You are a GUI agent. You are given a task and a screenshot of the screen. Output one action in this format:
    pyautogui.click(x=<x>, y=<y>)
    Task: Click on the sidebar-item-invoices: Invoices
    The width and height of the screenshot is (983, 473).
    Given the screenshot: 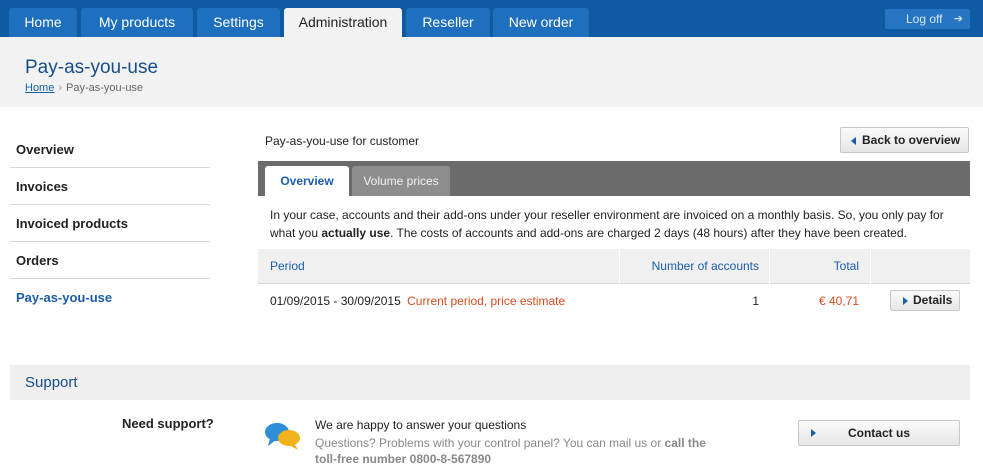 What is the action you would take?
    pyautogui.click(x=110, y=186)
    